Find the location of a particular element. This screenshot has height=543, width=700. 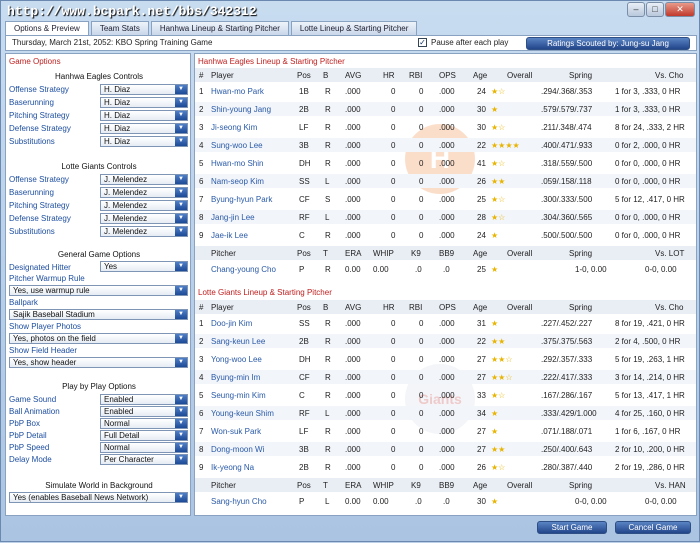

player-name: Doo-jin Kim is located at coordinates (231, 323).